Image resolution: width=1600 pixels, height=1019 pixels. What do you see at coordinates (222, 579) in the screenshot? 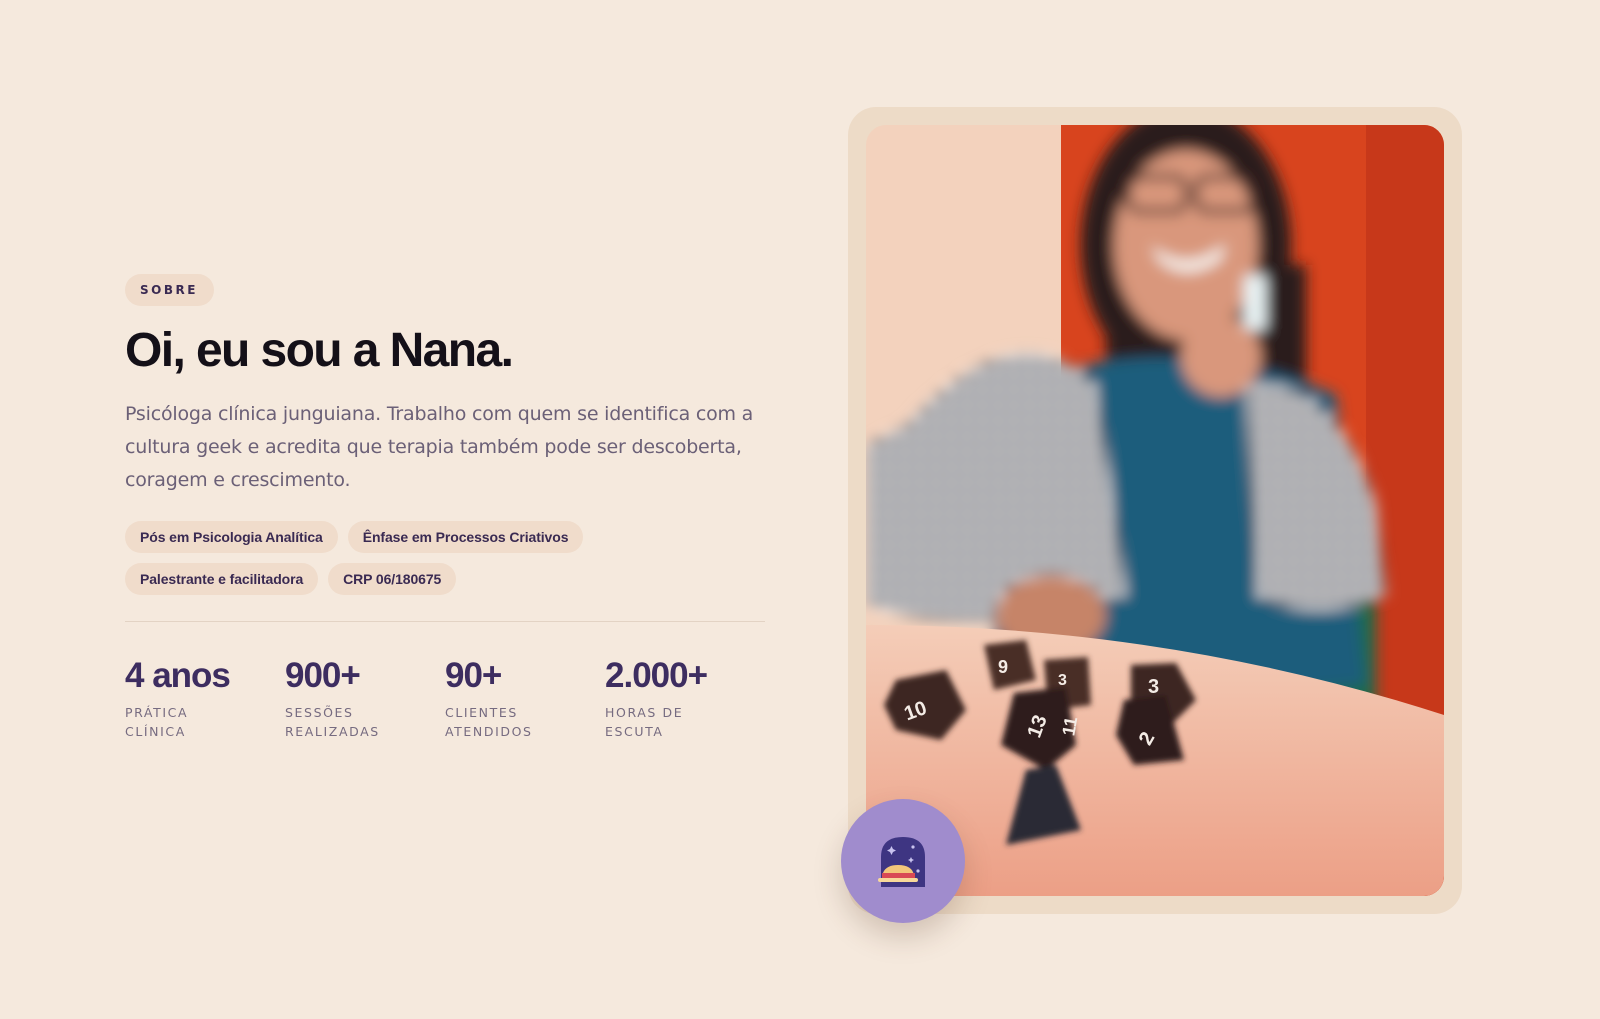
I see `chip-speaker: Palestrante e facilitadora` at bounding box center [222, 579].